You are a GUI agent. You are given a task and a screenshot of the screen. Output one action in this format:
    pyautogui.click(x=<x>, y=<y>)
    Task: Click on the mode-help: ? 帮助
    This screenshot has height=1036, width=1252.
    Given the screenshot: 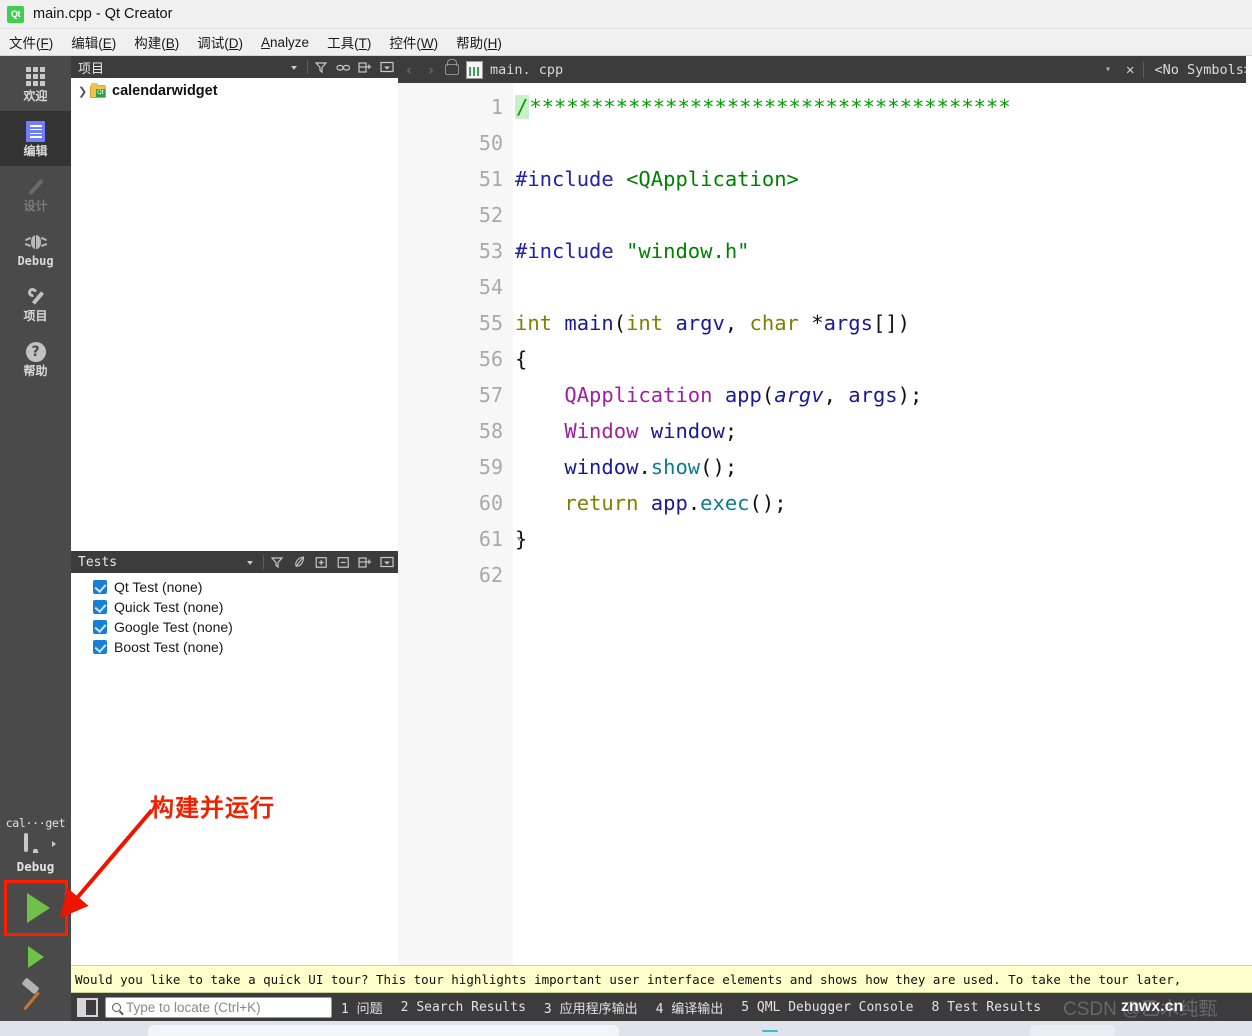 What is the action you would take?
    pyautogui.click(x=35, y=358)
    